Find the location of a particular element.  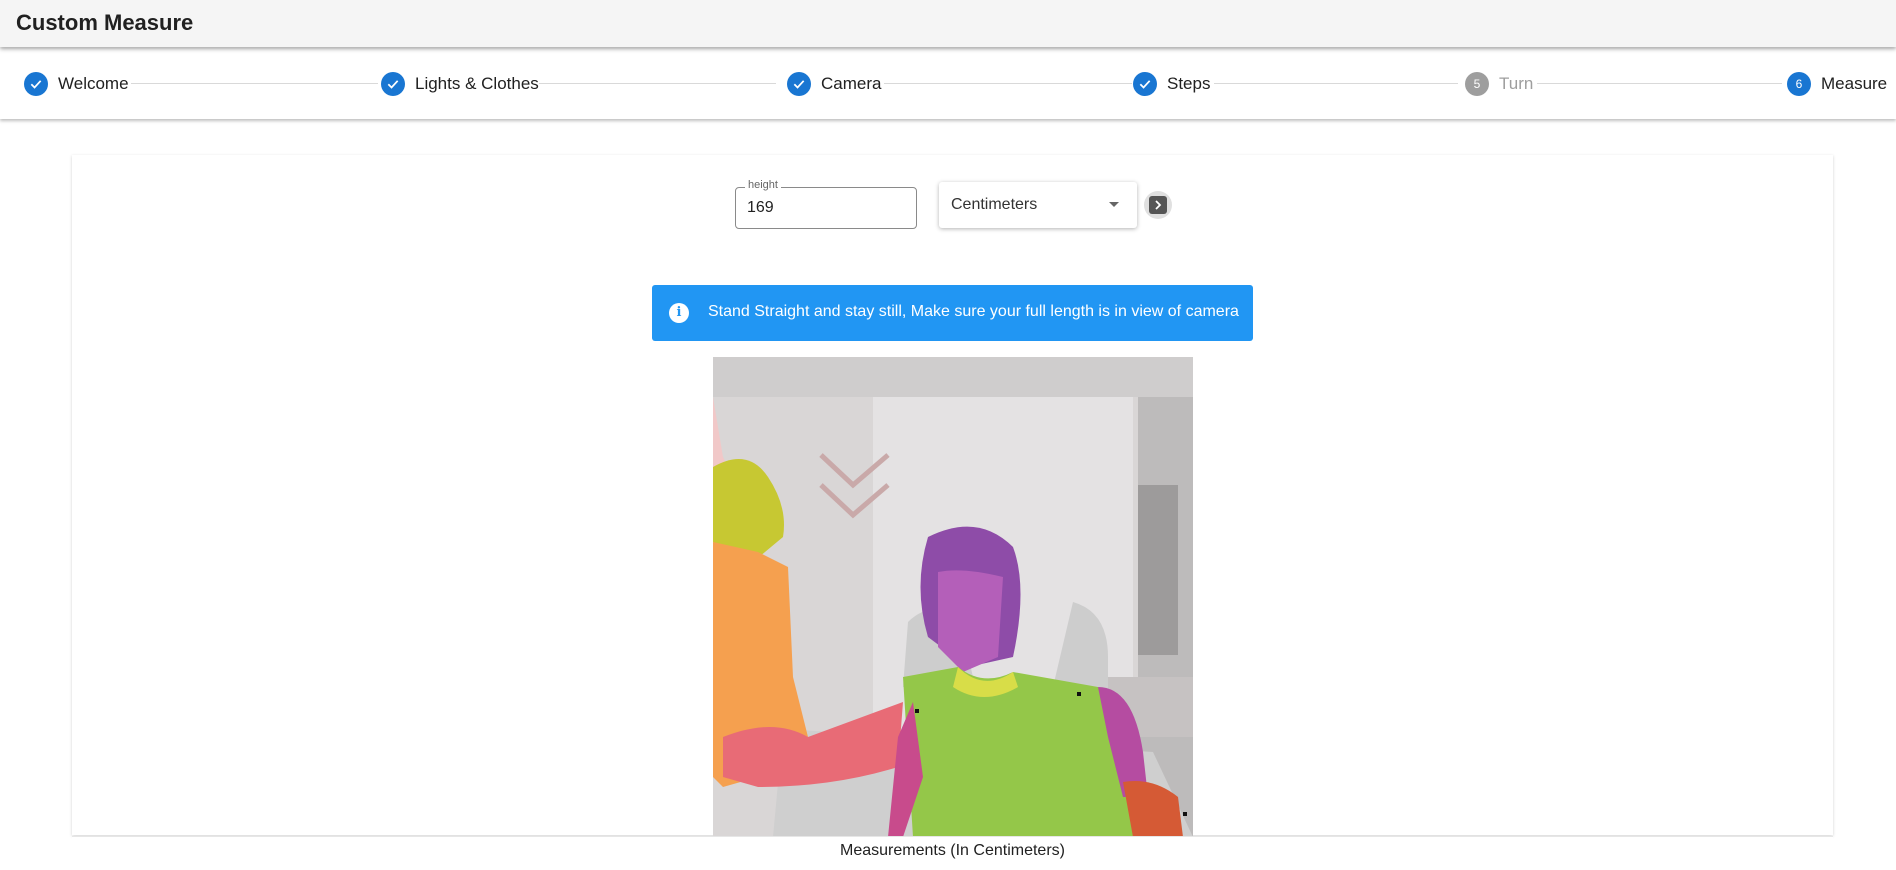

segmented-person-image is located at coordinates (953, 597).